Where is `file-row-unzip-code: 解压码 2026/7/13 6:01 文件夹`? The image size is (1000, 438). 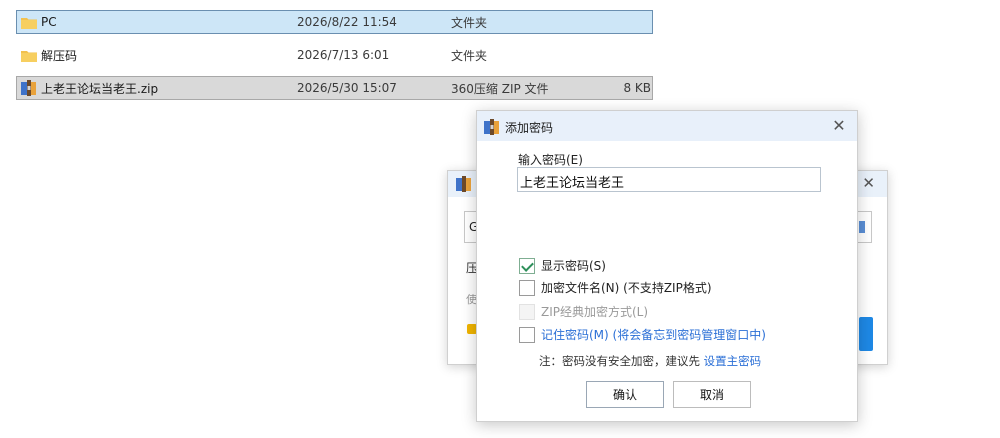 file-row-unzip-code: 解压码 2026/7/13 6:01 文件夹 is located at coordinates (334, 55).